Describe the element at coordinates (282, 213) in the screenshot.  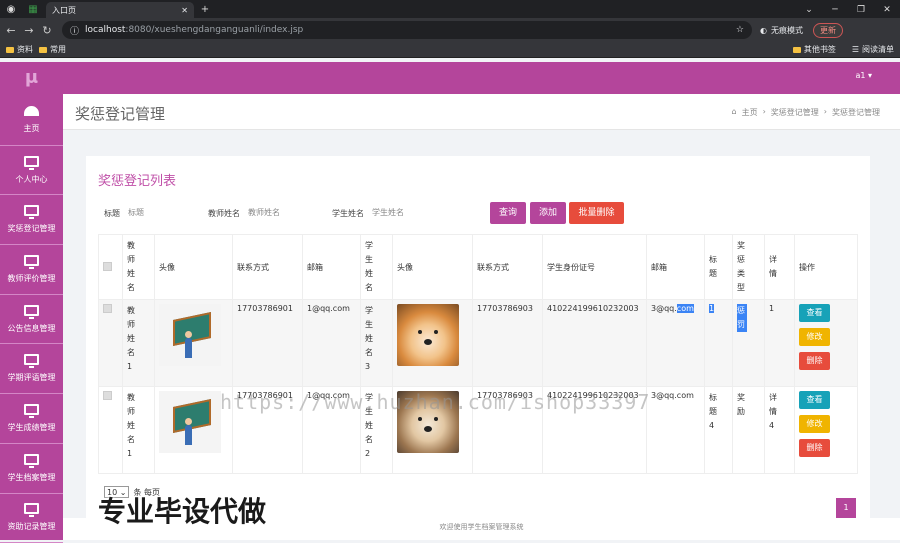
I see `teacher-input: 教师姓名` at that location.